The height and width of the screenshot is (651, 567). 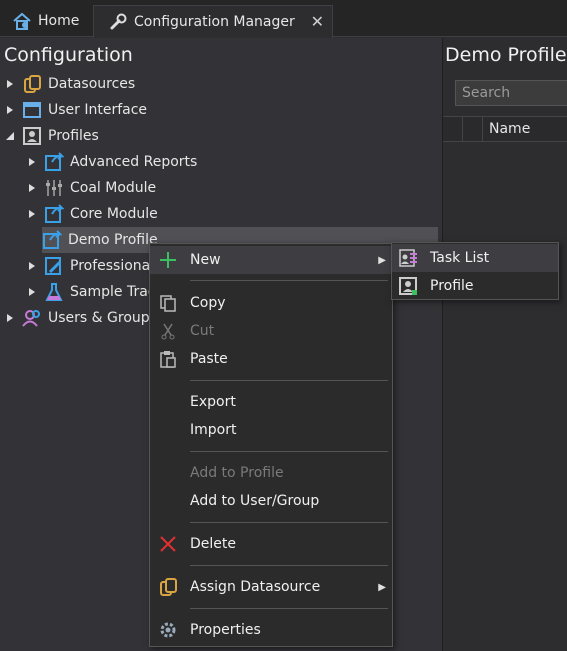 What do you see at coordinates (475, 286) in the screenshot?
I see `submenu-item-profile: Profile` at bounding box center [475, 286].